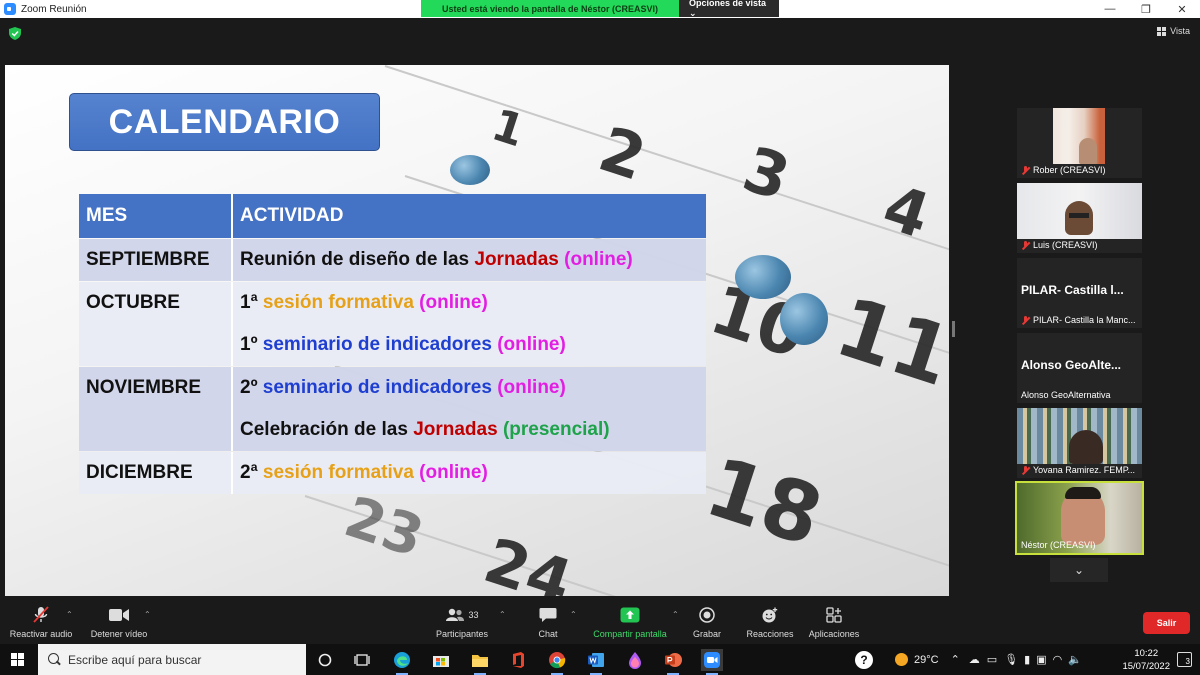  Describe the element at coordinates (1146, 660) in the screenshot. I see `system-clock: 10:22 15/07/2022` at that location.